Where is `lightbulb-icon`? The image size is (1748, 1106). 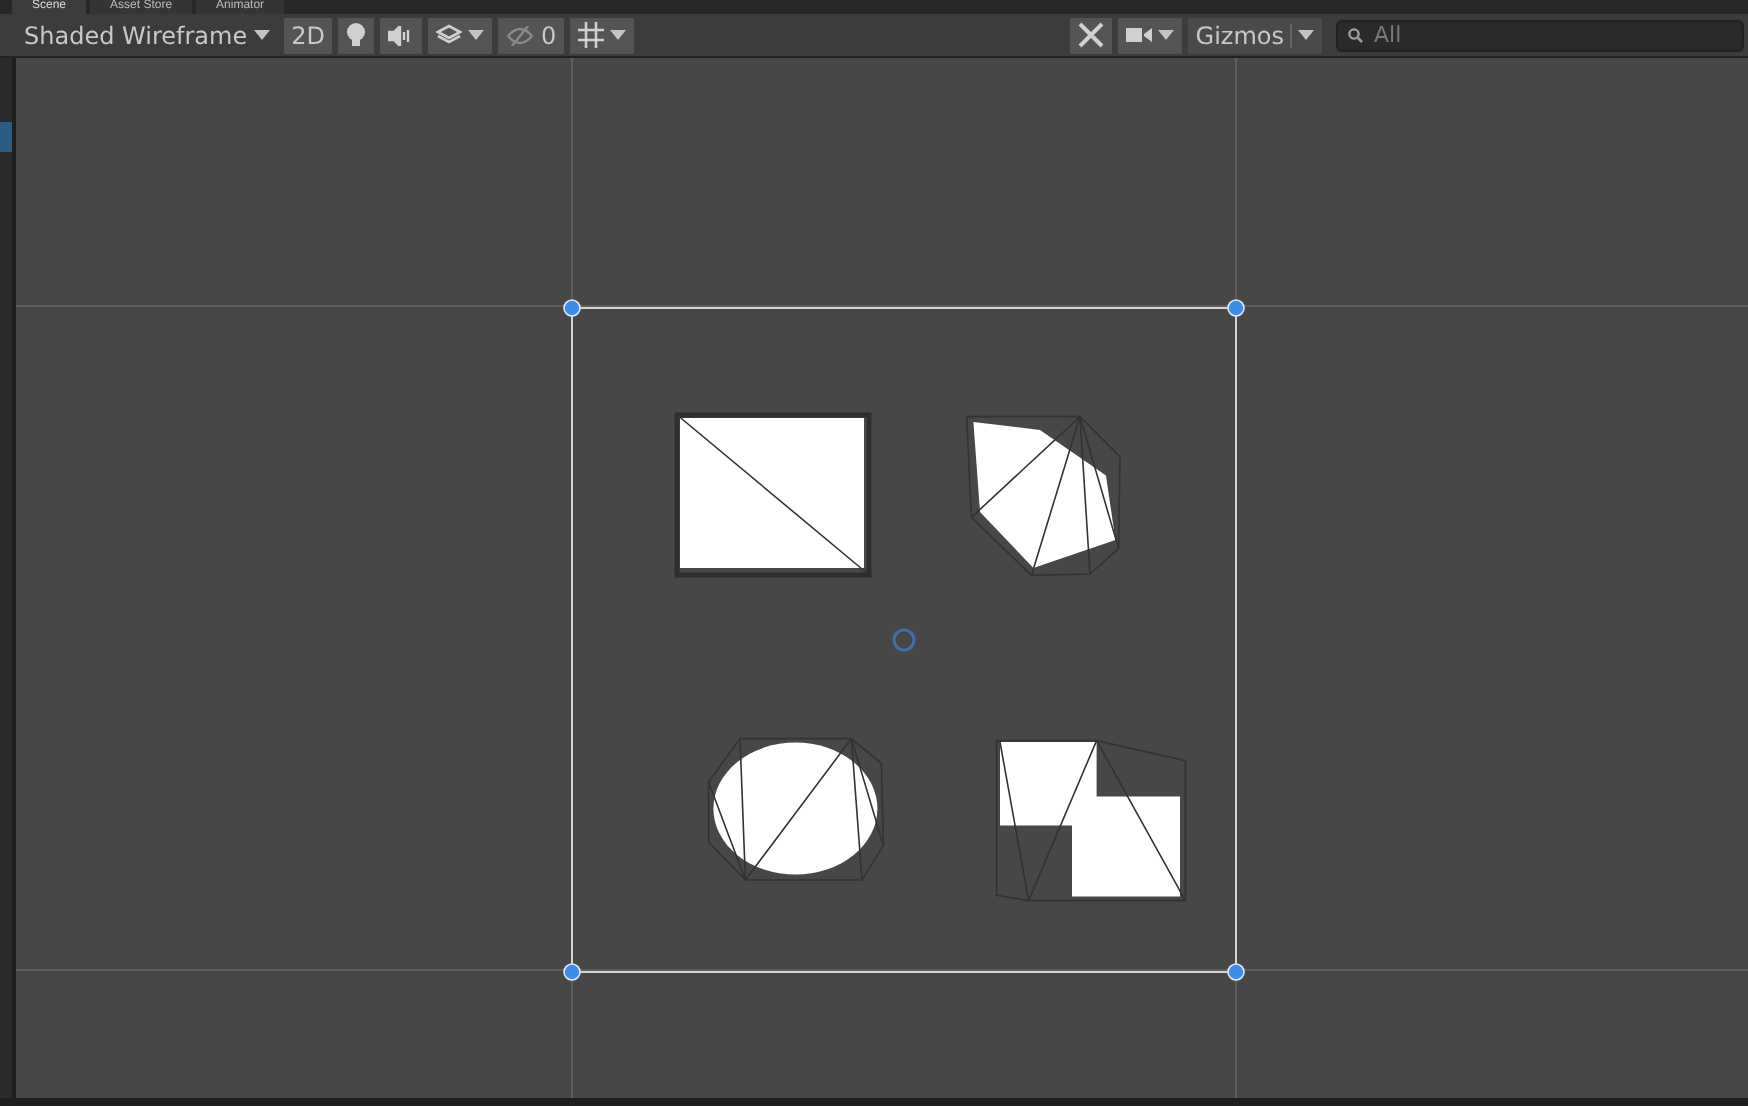
lightbulb-icon is located at coordinates (356, 35).